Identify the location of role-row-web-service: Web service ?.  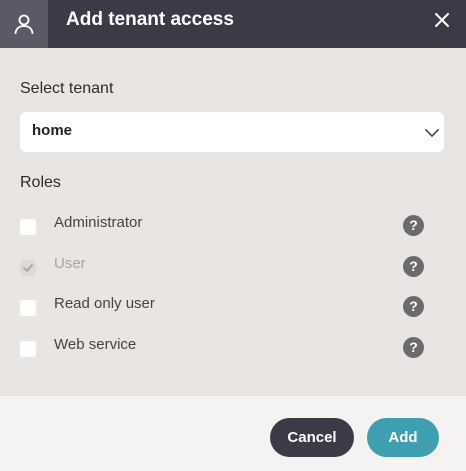
(233, 348).